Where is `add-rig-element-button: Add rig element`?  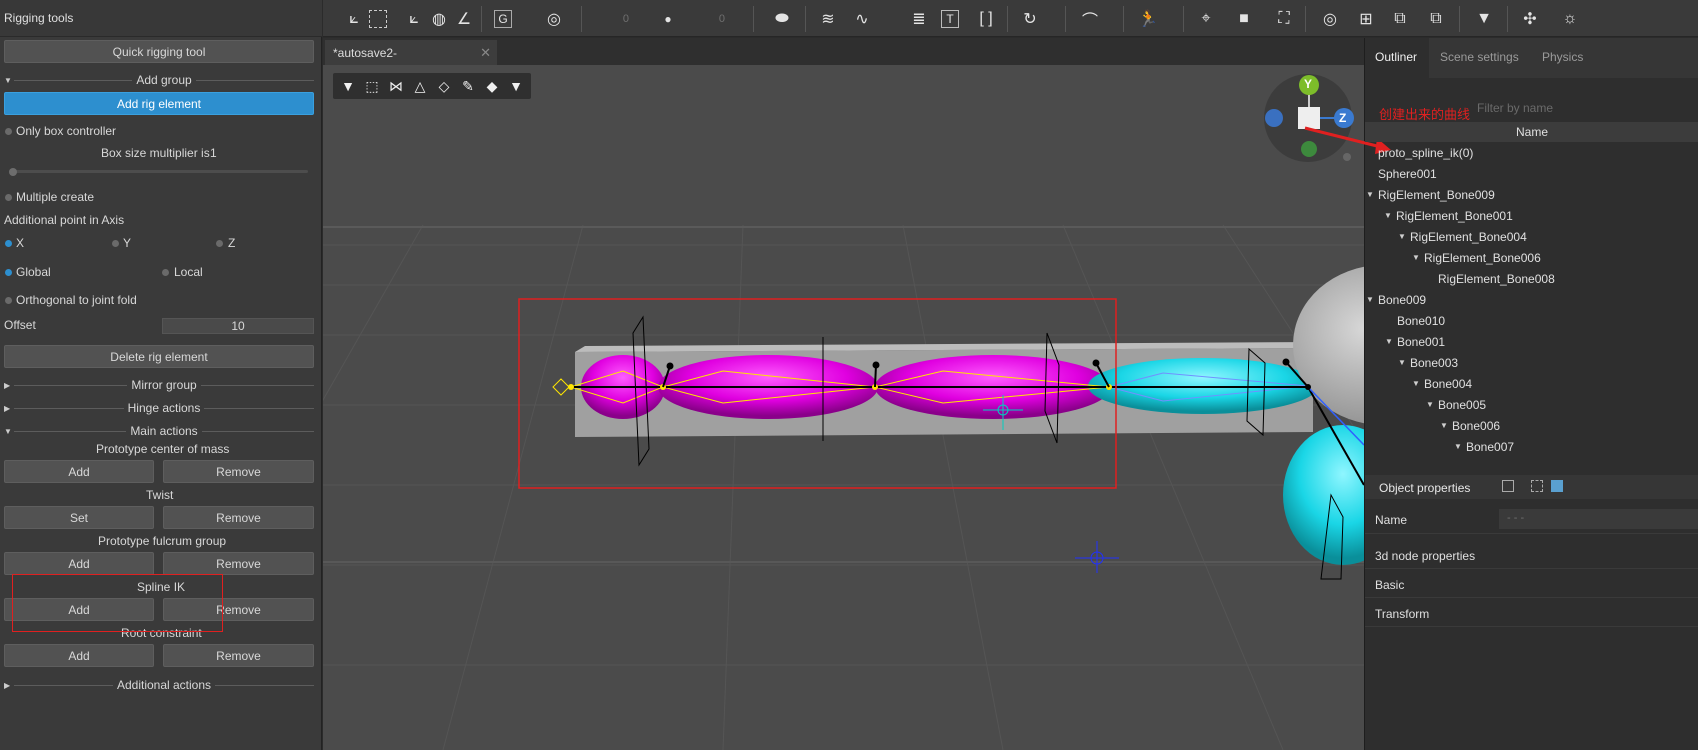
add-rig-element-button: Add rig element is located at coordinates (159, 103).